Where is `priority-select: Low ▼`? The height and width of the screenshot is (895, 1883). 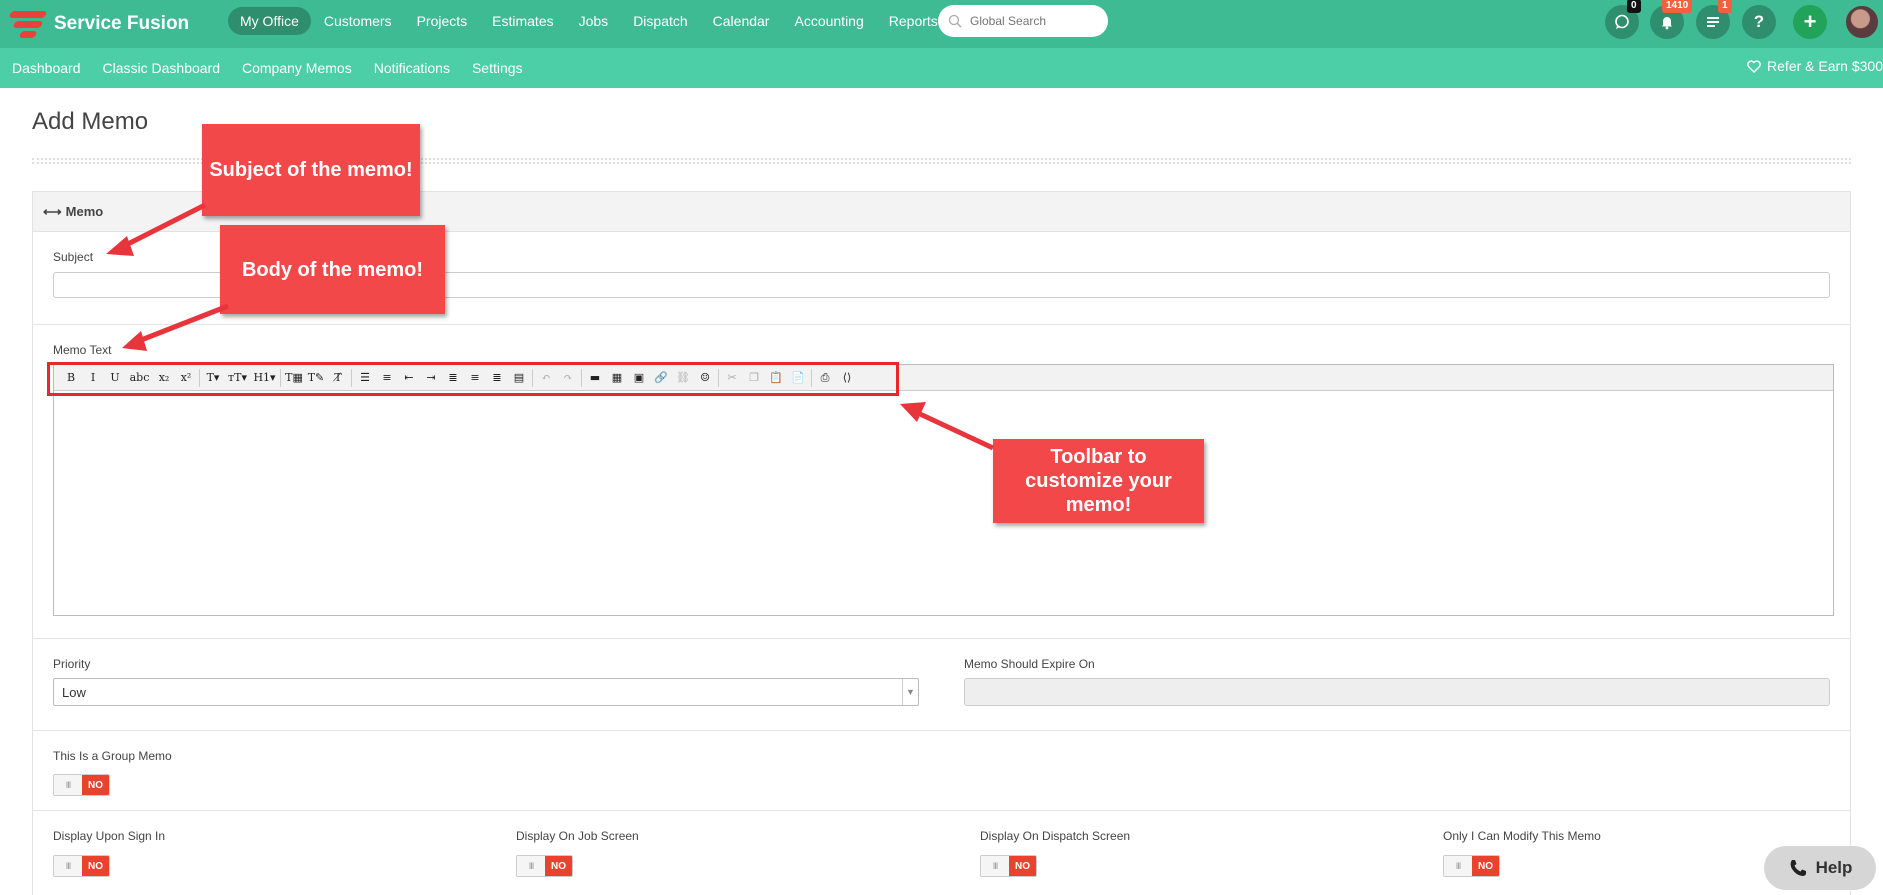
priority-select: Low ▼ is located at coordinates (486, 692).